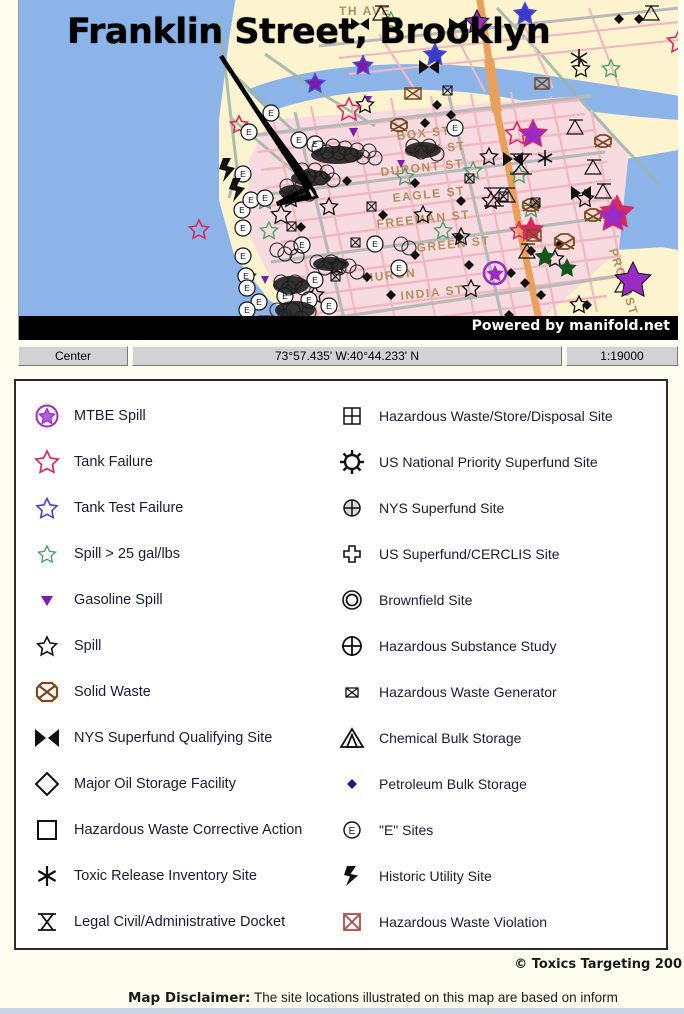 This screenshot has width=684, height=1014. Describe the element at coordinates (182, 600) in the screenshot. I see `legend-item-gasoline-spill: Gasoline Spill` at that location.